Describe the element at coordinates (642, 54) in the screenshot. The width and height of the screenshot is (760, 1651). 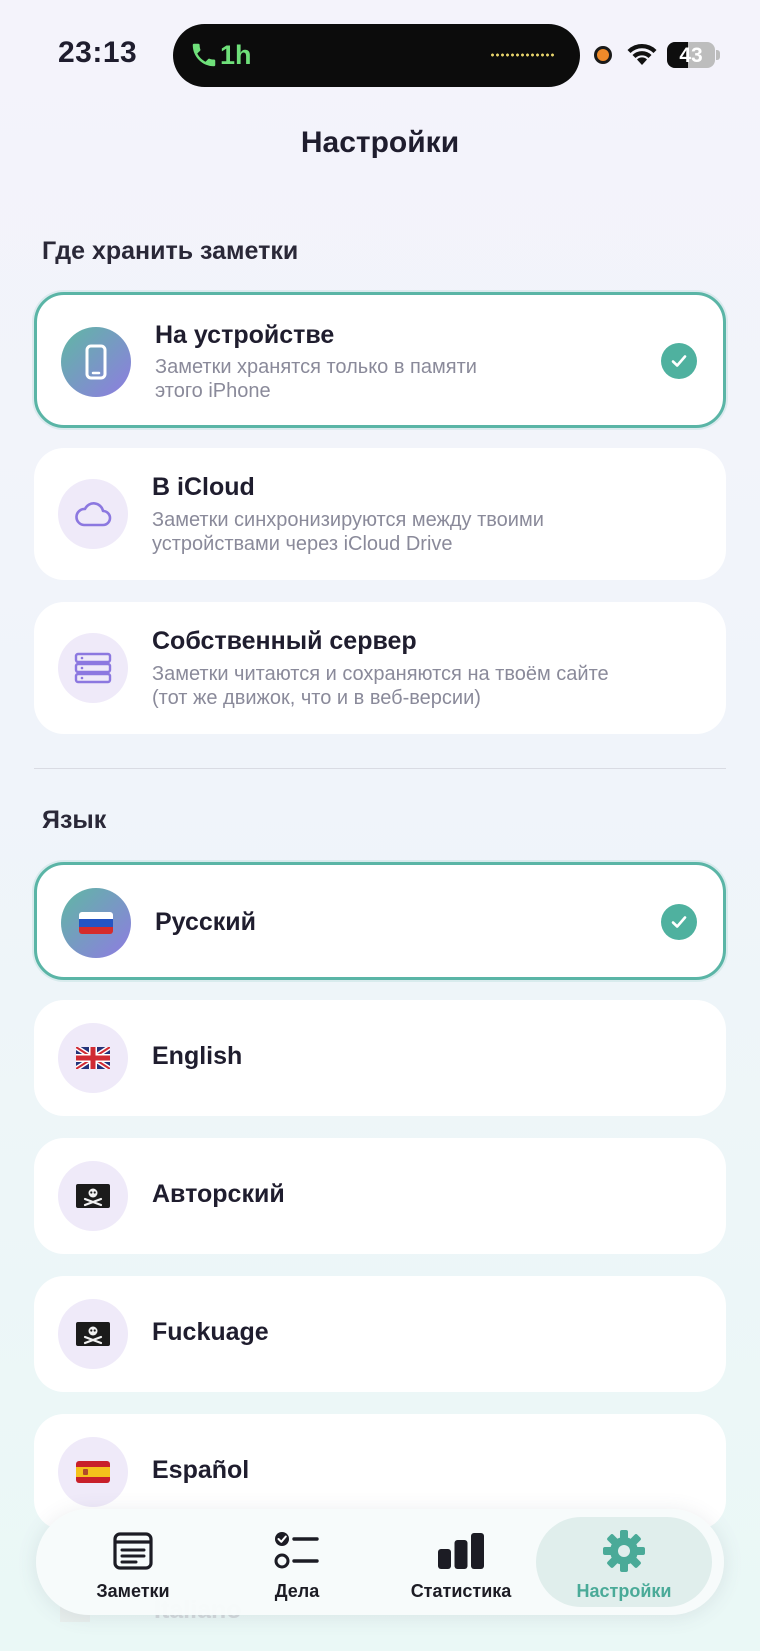
I see `wifi-icon` at that location.